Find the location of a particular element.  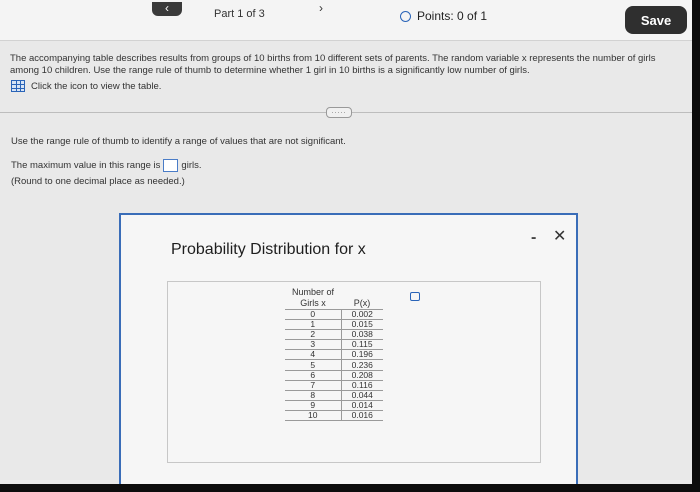

max-value-input is located at coordinates (171, 165).